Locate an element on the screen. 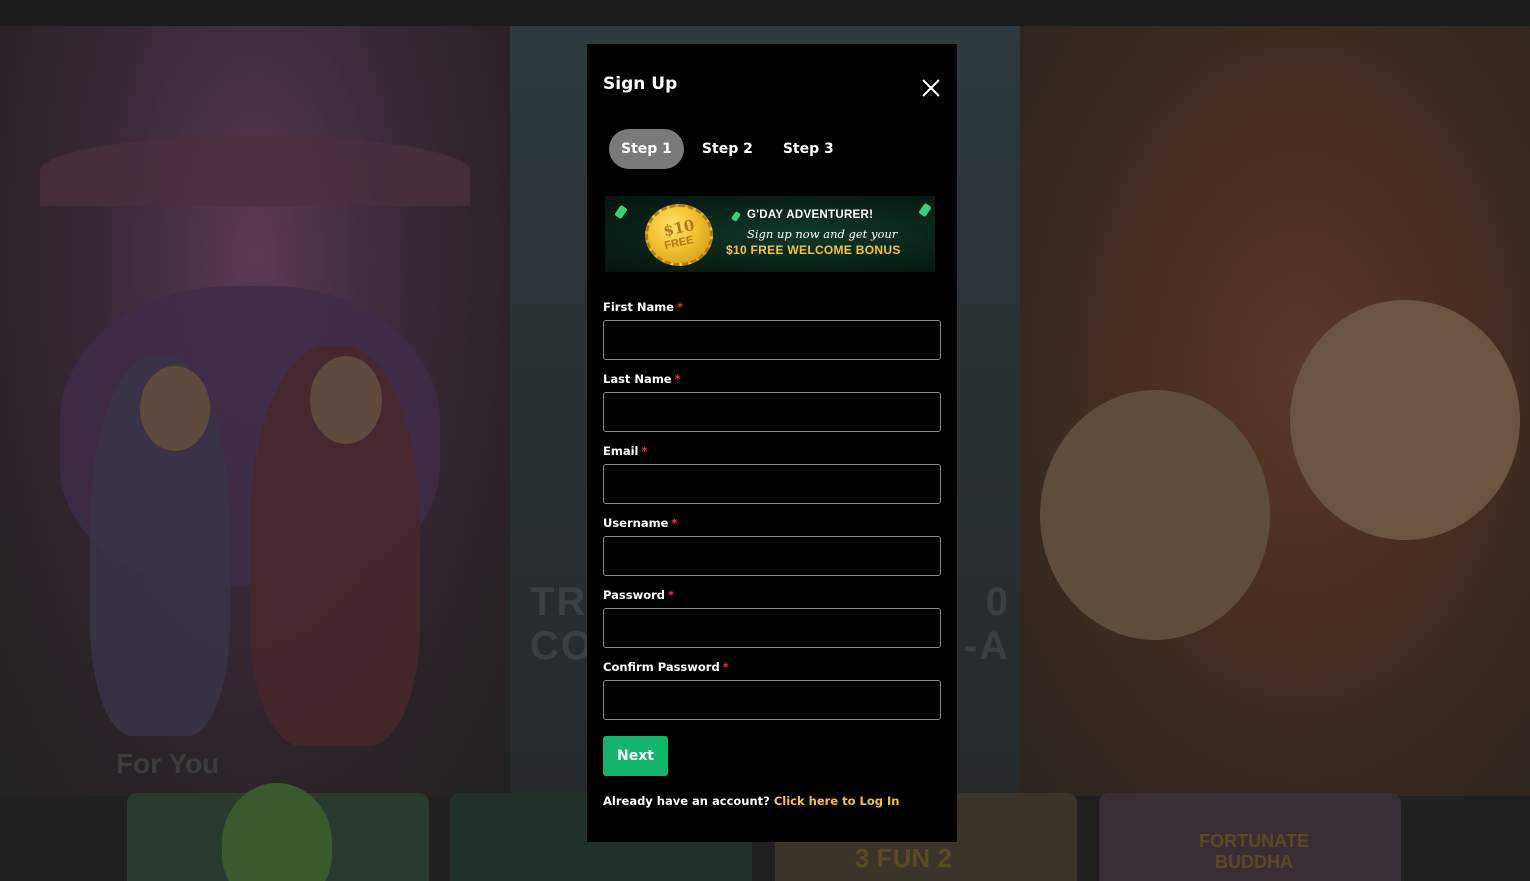 The image size is (1530, 881). username-label: Username * is located at coordinates (640, 523).